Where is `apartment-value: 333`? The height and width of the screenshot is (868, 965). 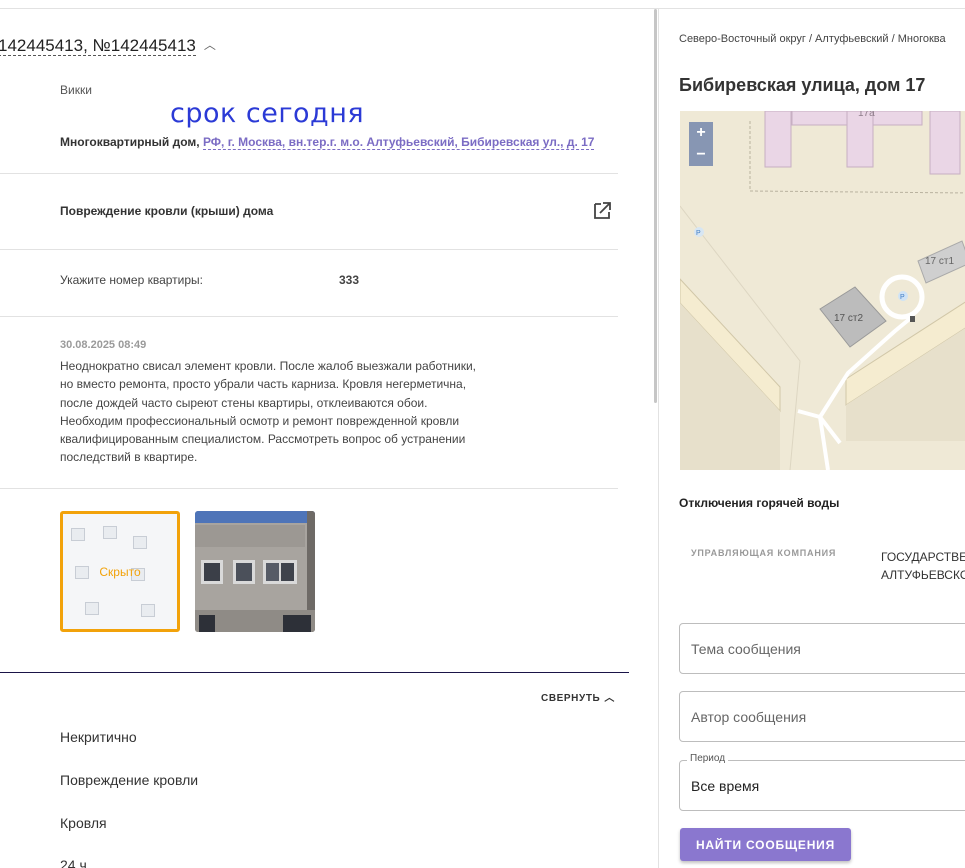 apartment-value: 333 is located at coordinates (349, 280).